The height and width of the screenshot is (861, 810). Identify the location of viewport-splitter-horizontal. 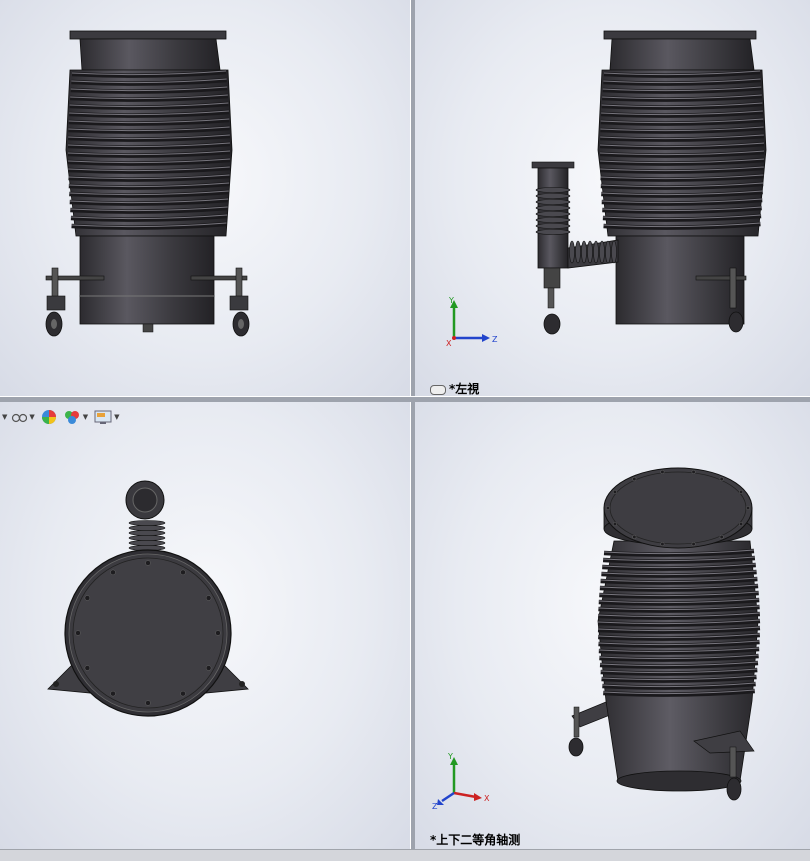
(405, 399).